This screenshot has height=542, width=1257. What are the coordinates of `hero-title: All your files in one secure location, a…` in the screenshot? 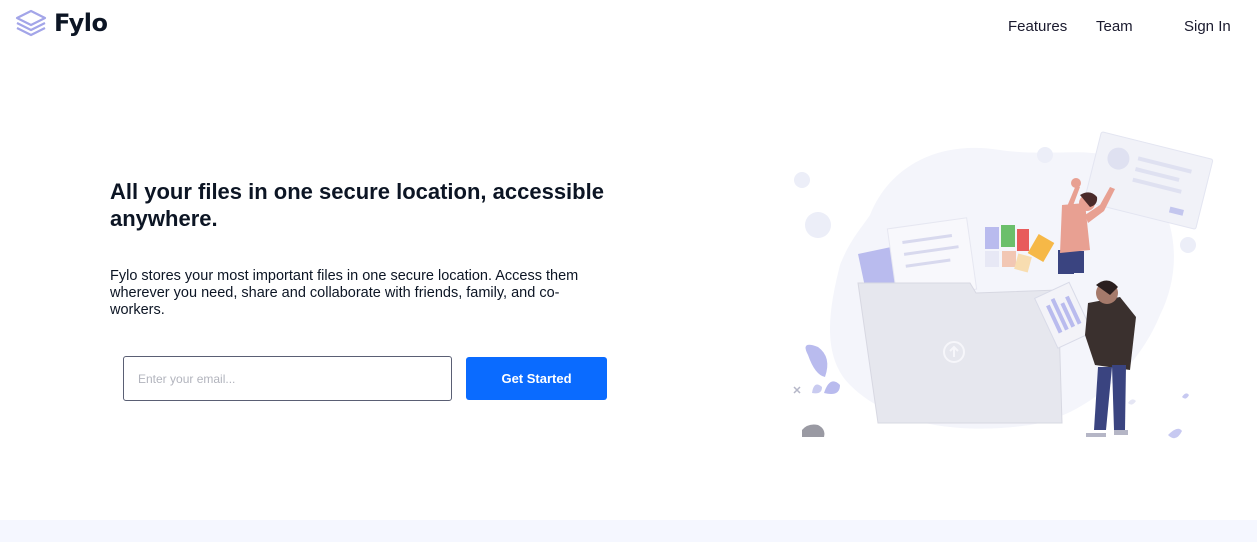 It's located at (357, 205).